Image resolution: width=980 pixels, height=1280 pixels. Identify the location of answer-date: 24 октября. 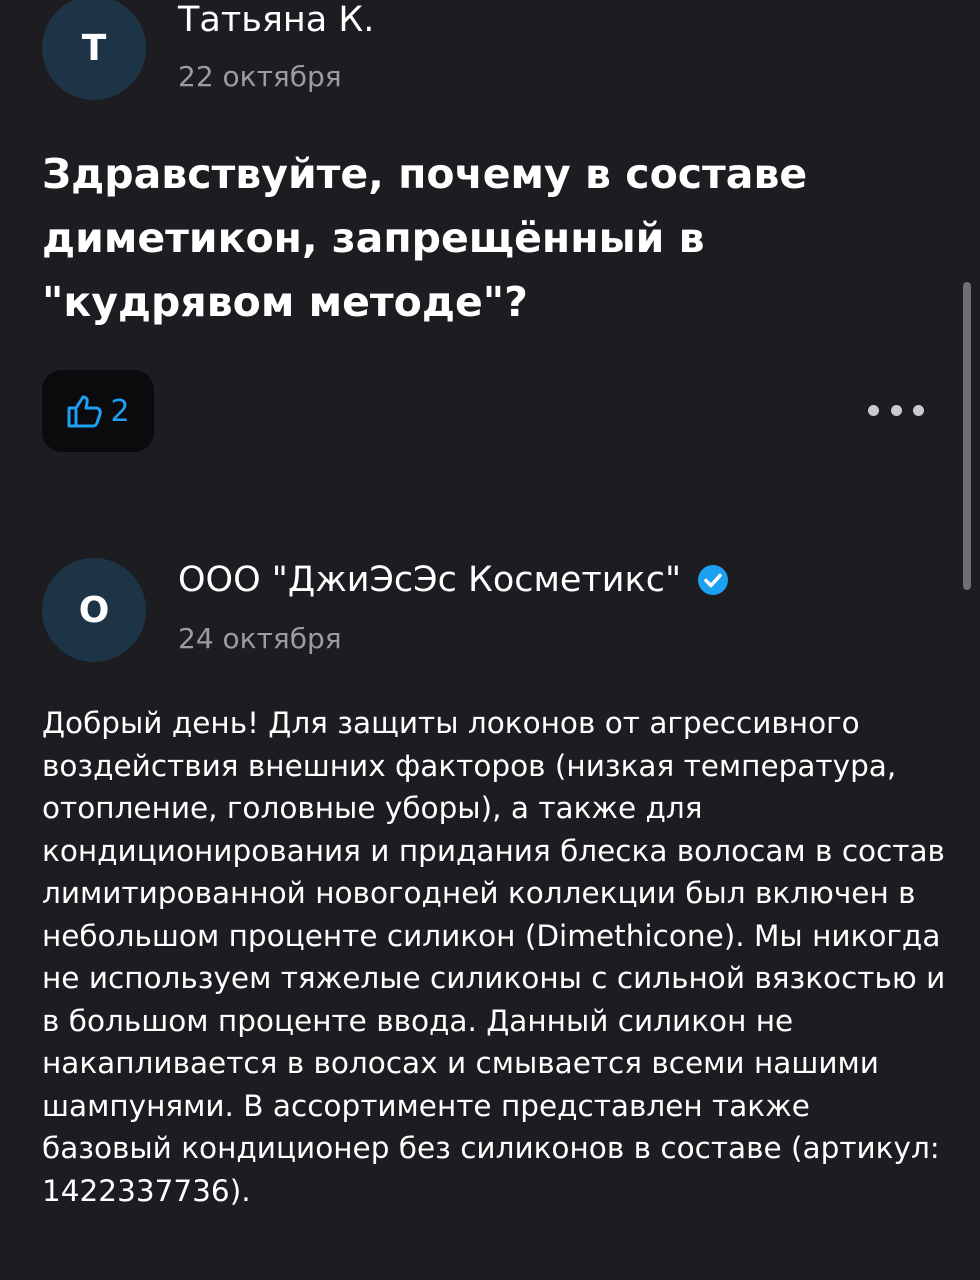
(260, 638).